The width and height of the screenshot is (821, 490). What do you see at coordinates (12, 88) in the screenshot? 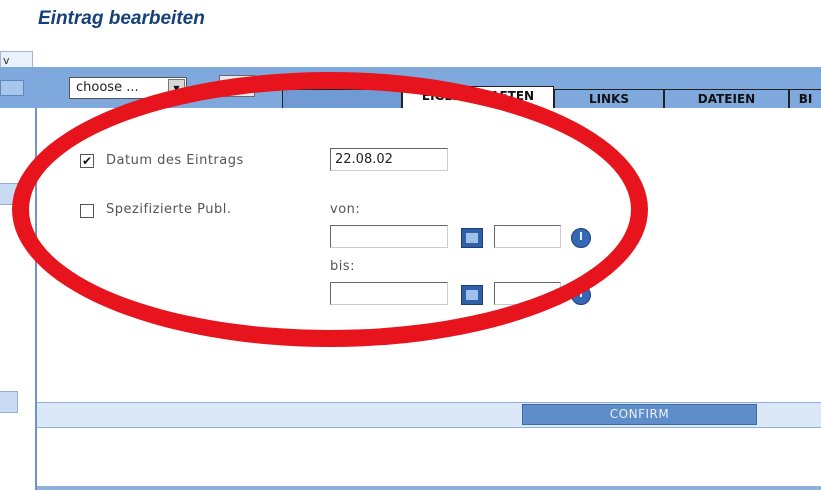
I see `sidebar-button` at bounding box center [12, 88].